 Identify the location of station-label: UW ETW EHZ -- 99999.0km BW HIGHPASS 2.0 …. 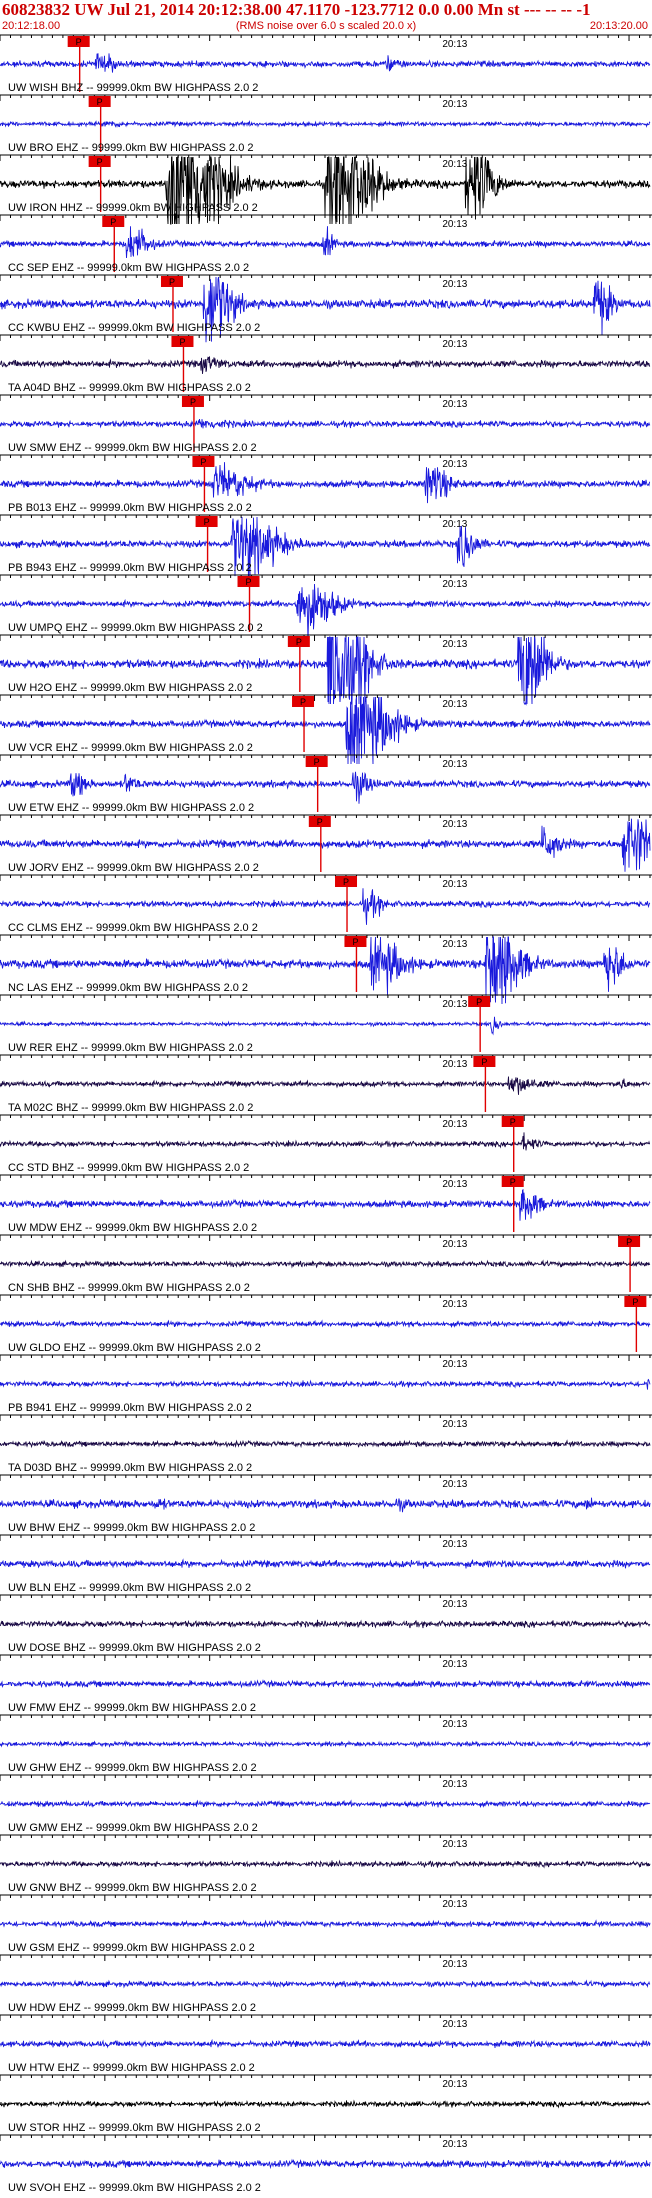
(131, 808).